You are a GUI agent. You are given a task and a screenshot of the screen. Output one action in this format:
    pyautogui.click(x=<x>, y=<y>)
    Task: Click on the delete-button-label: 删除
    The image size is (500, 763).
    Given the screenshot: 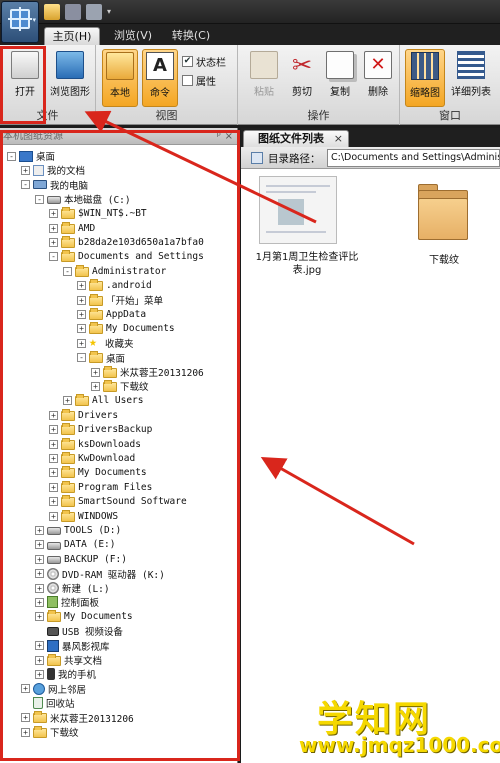 What is the action you would take?
    pyautogui.click(x=378, y=92)
    